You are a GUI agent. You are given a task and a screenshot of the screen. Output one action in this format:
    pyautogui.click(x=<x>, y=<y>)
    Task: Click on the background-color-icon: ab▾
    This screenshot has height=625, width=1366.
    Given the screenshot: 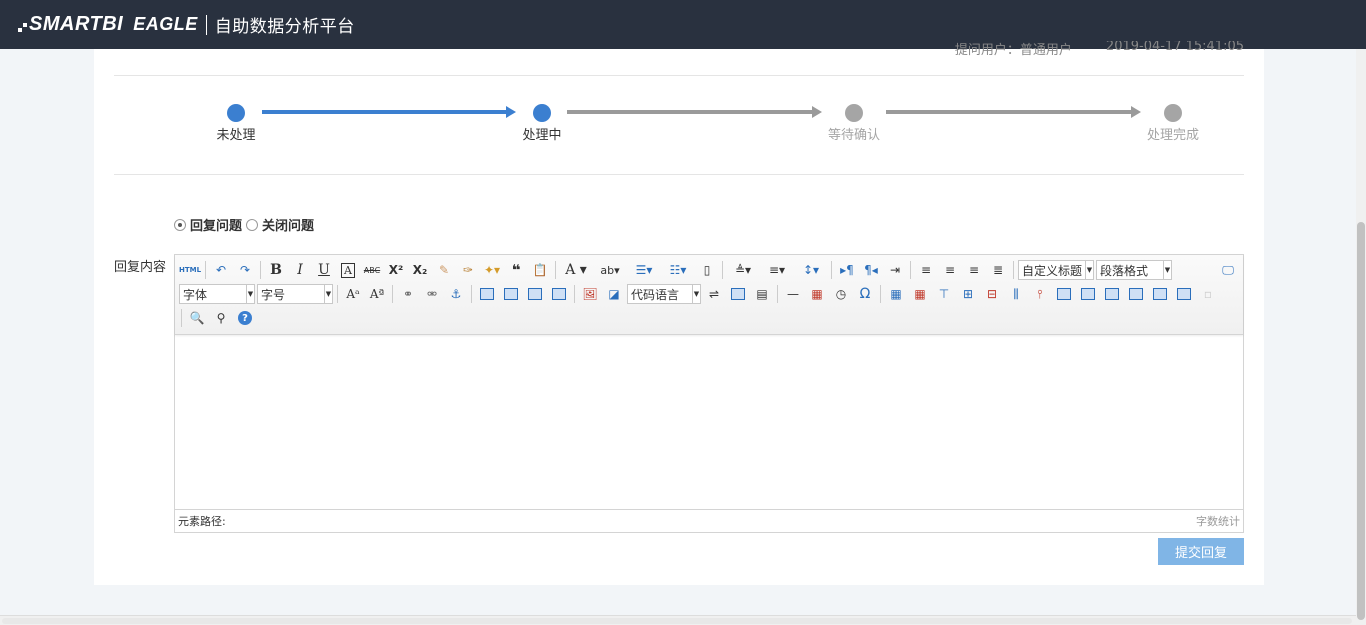 What is the action you would take?
    pyautogui.click(x=610, y=270)
    